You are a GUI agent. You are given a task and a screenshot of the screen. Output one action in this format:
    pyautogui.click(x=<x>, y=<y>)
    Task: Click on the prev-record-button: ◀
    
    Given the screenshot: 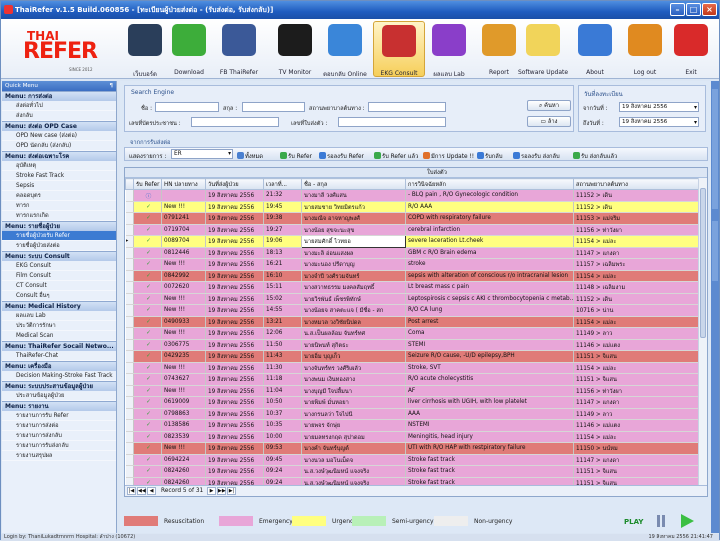 What is the action you would take?
    pyautogui.click(x=151, y=491)
    